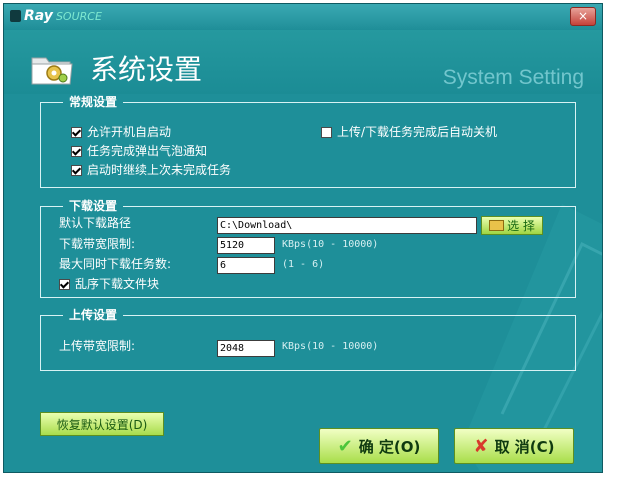  What do you see at coordinates (97, 244) in the screenshot?
I see `download-bandwidth-label: 下载带宽限制:` at bounding box center [97, 244].